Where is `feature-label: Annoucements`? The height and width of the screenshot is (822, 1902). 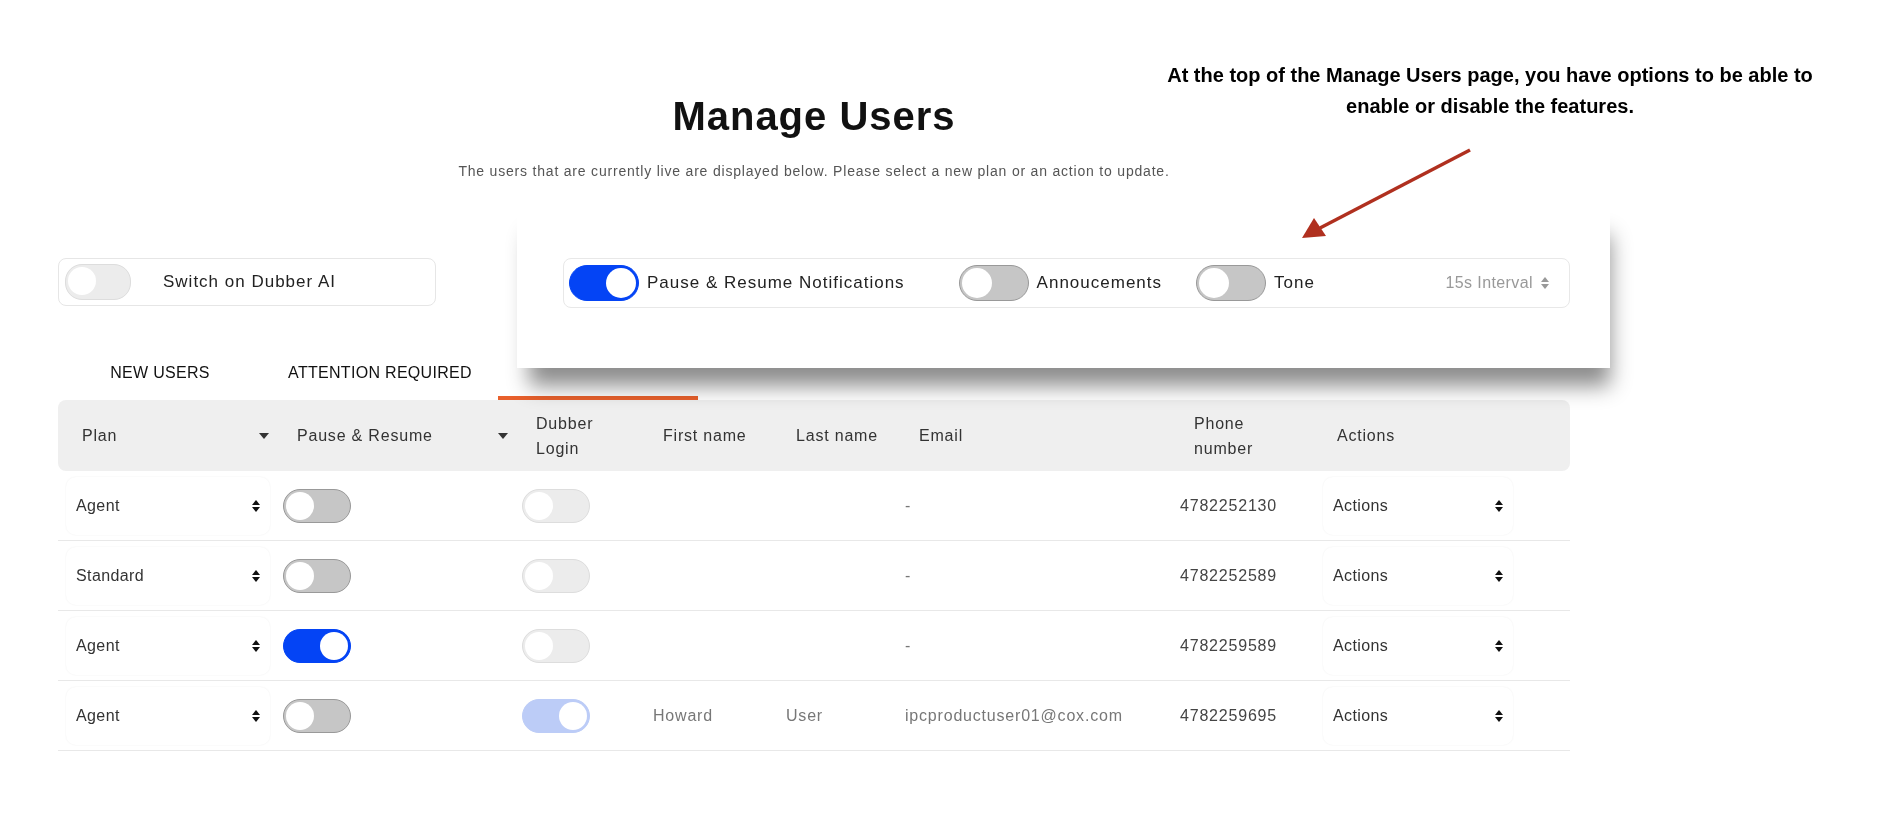
feature-label: Annoucements is located at coordinates (1099, 283).